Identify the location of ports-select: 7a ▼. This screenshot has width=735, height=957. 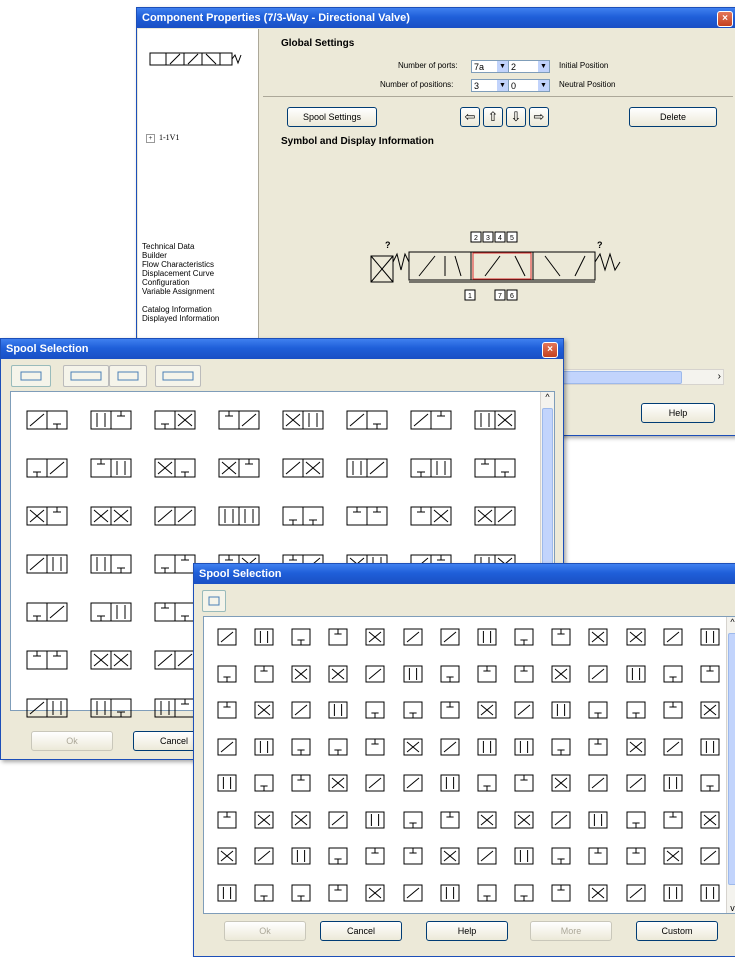
(490, 66).